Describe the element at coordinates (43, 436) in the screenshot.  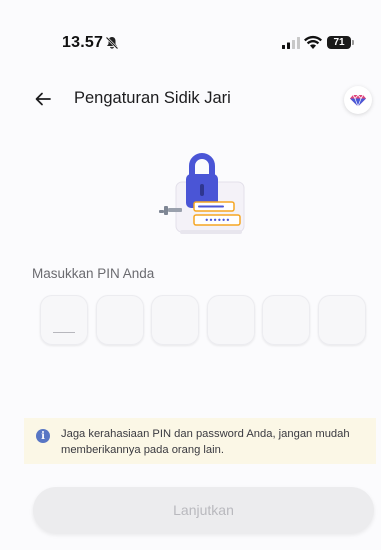
I see `info-icon: i` at that location.